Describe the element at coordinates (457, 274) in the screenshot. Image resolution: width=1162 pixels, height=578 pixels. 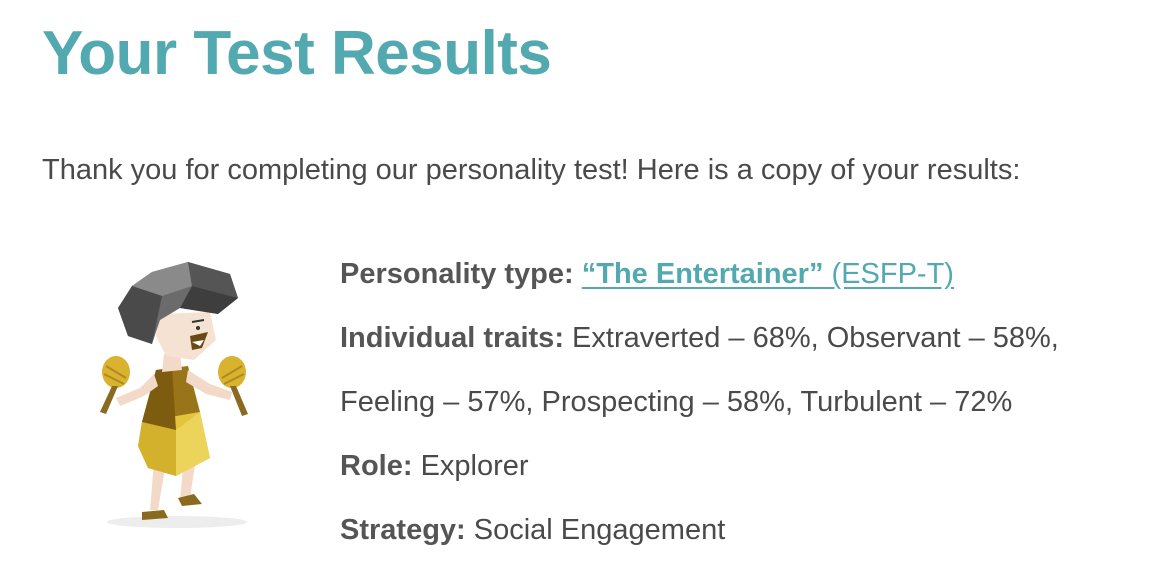
I see `personality-type-label: Personality type:` at that location.